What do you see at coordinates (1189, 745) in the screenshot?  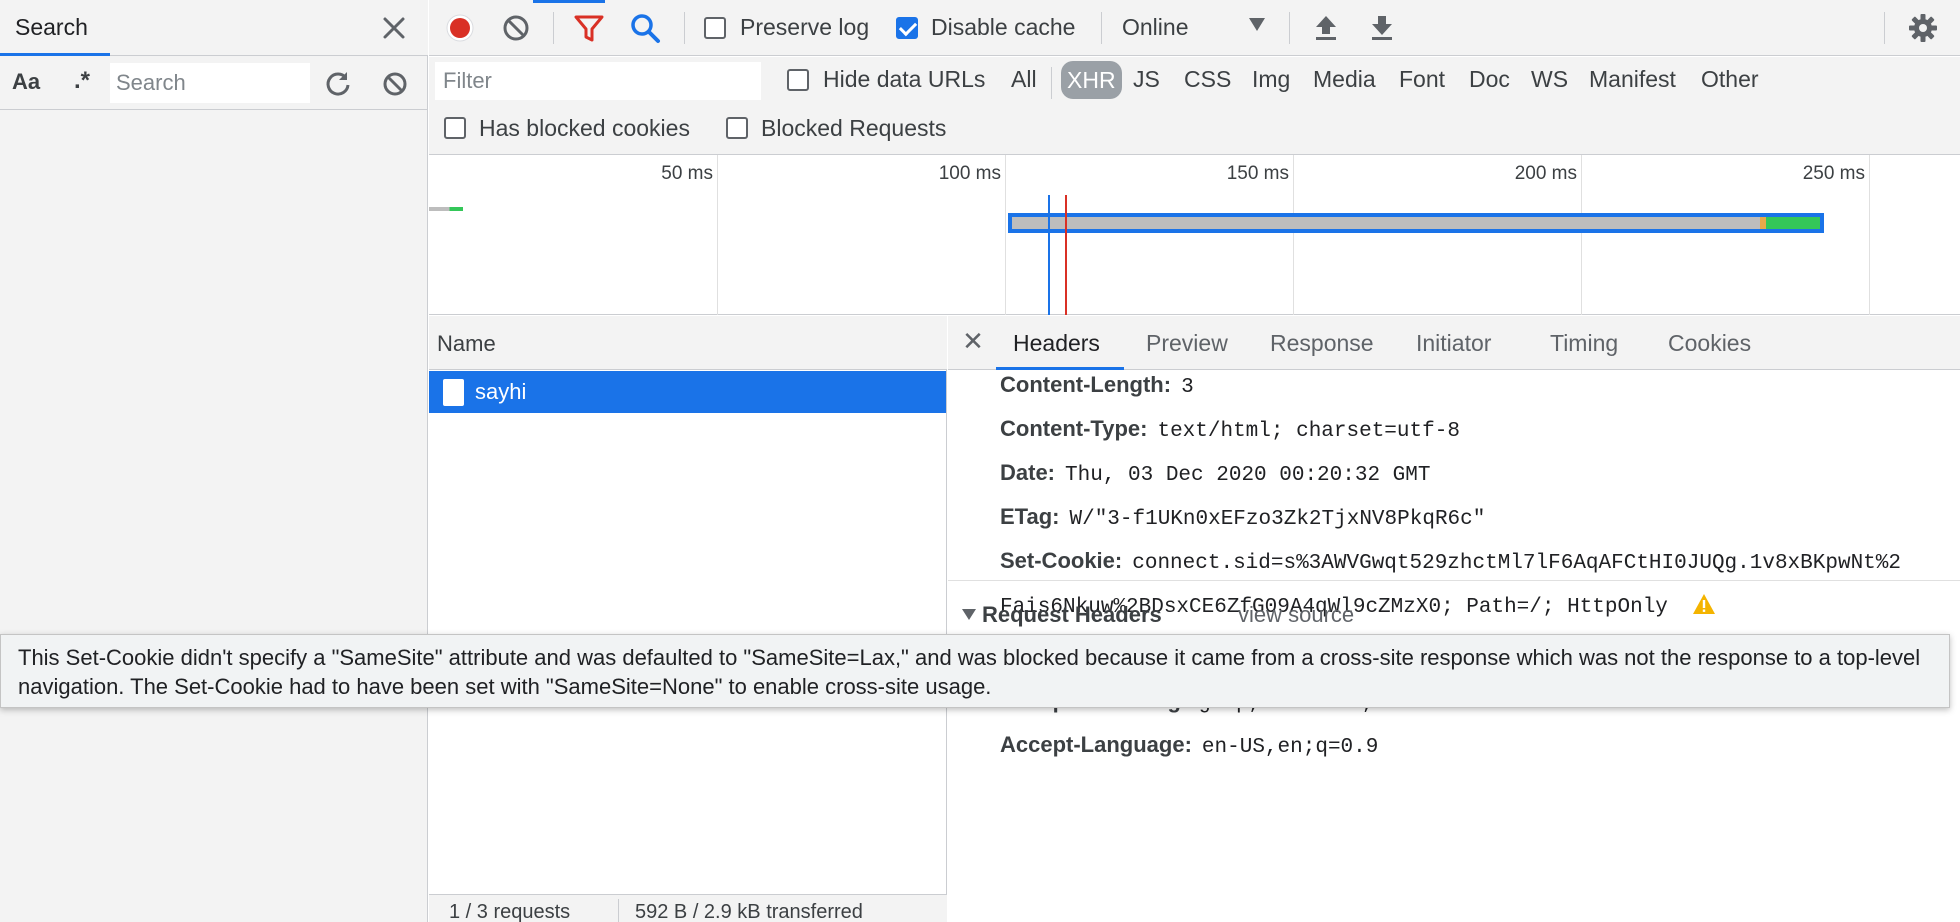 I see `request-header-row: Accept-Language: en-US,en;q=0.9` at bounding box center [1189, 745].